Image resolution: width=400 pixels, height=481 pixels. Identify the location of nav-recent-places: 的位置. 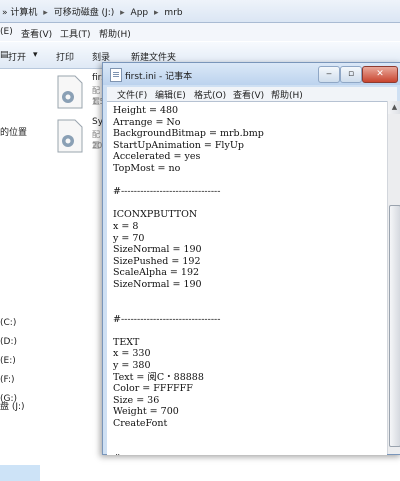
(13, 131).